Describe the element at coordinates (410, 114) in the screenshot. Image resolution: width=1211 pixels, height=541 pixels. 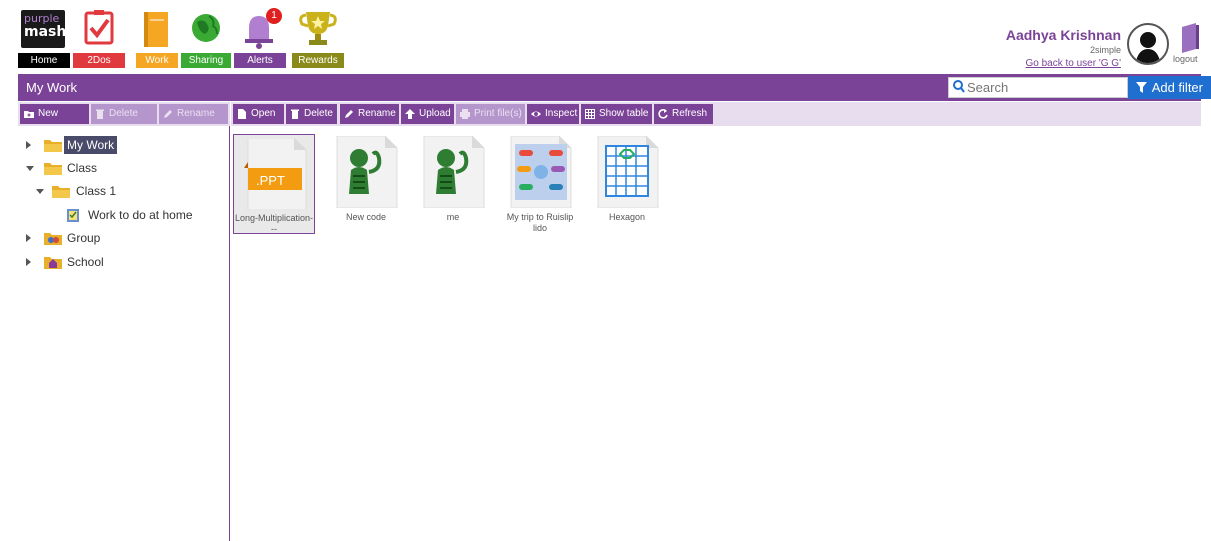
I see `upload-arrow-icon` at that location.